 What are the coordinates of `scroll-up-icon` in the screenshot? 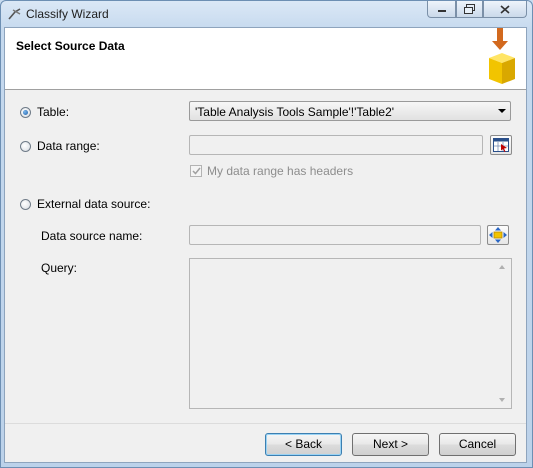 It's located at (502, 267).